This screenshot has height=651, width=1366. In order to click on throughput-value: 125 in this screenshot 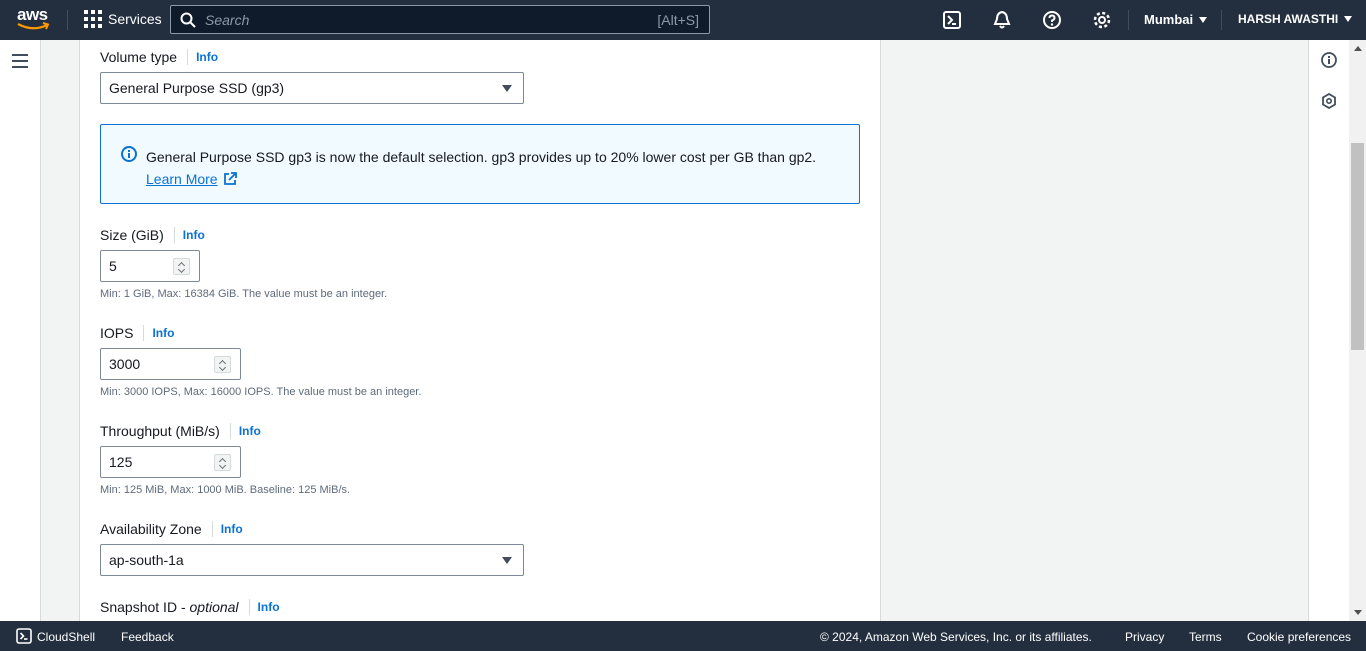, I will do `click(121, 462)`.